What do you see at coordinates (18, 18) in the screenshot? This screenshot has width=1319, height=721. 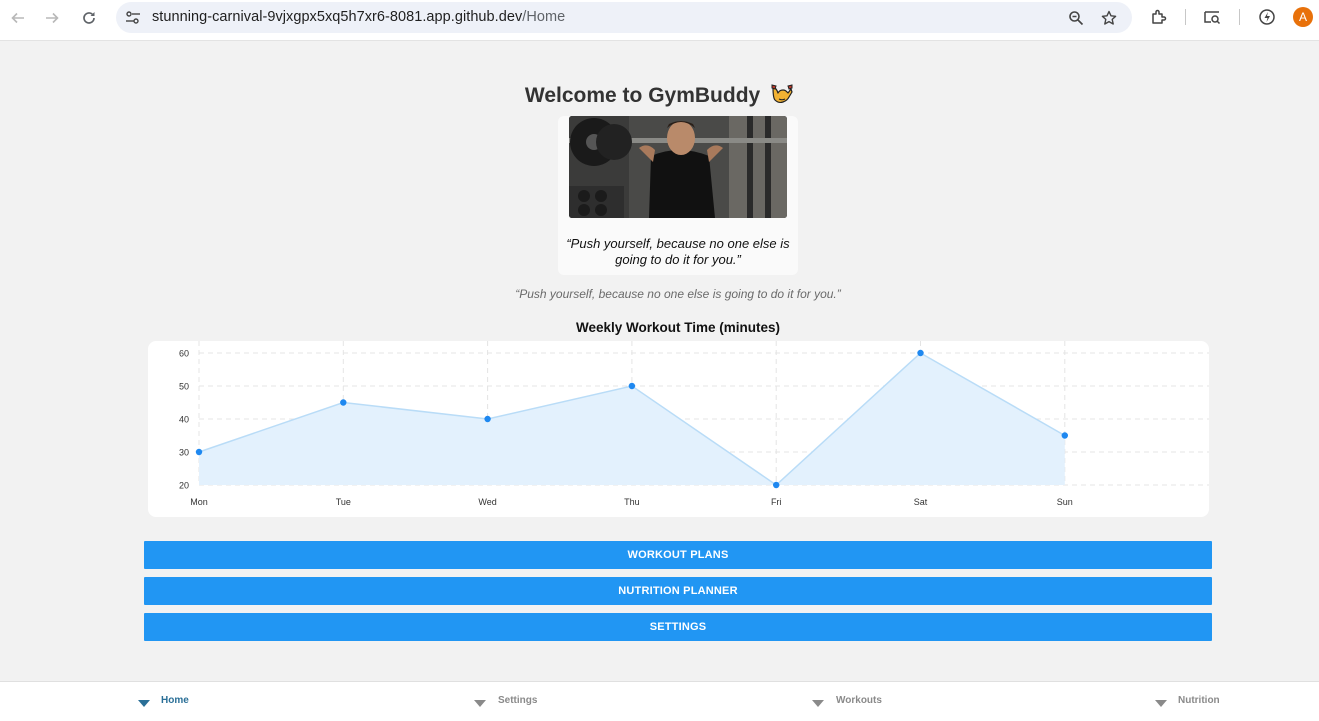 I see `back-arrow-icon` at bounding box center [18, 18].